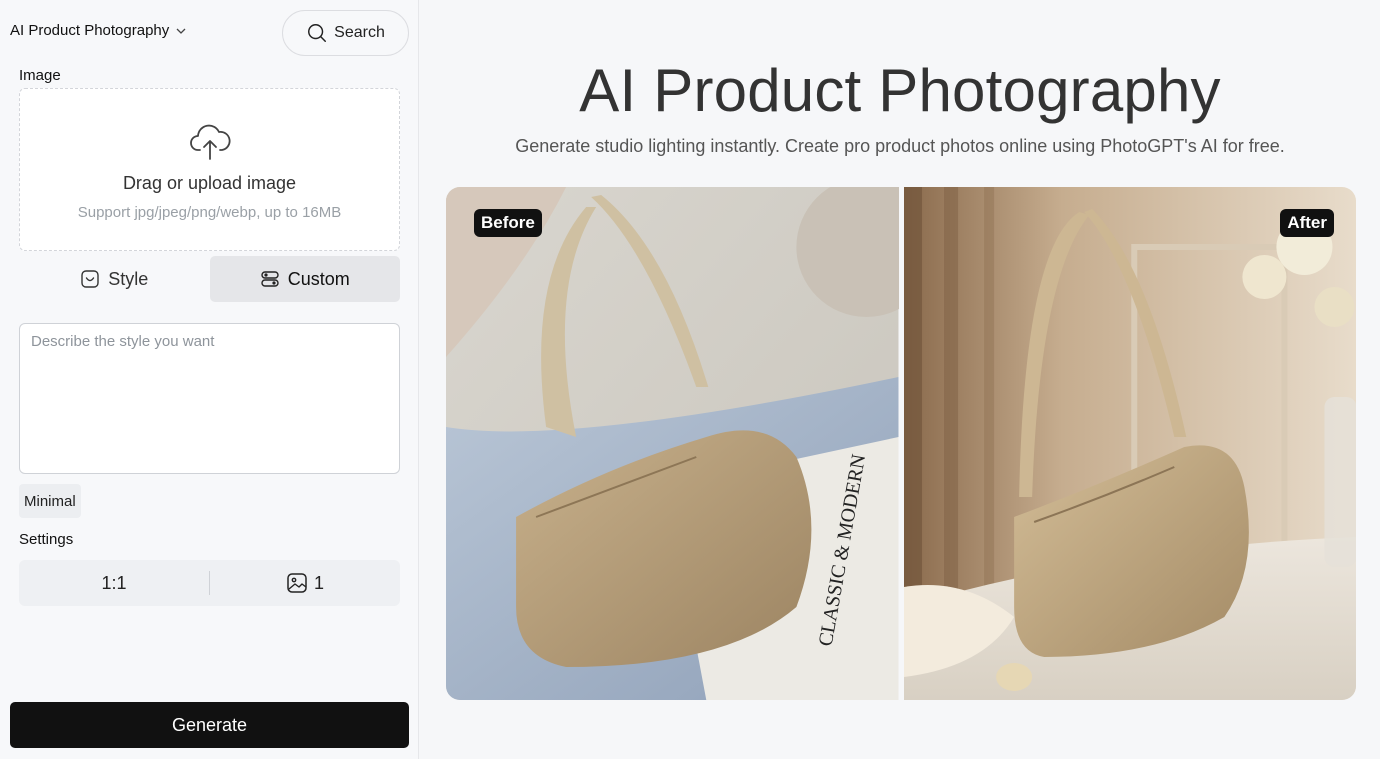 The width and height of the screenshot is (1380, 759). What do you see at coordinates (90, 279) in the screenshot?
I see `smile-frame-icon` at bounding box center [90, 279].